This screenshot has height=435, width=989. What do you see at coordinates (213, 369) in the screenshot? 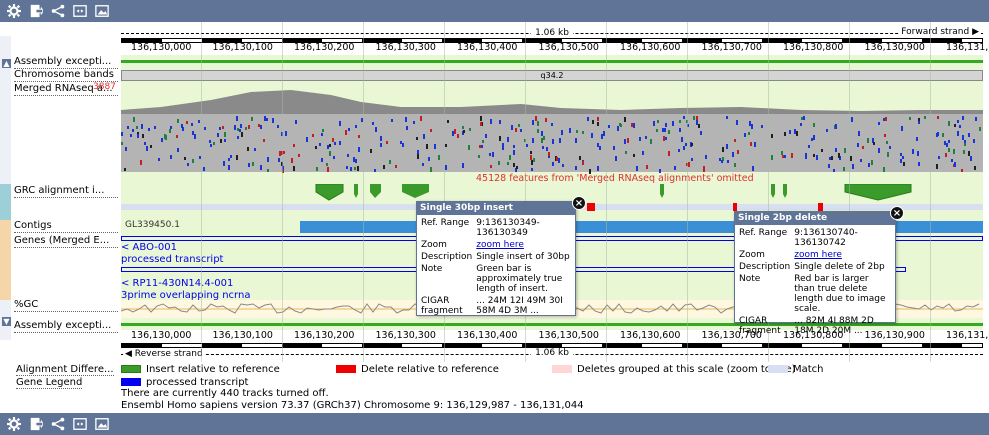
I see `legend-insert: Insert relative to reference` at bounding box center [213, 369].